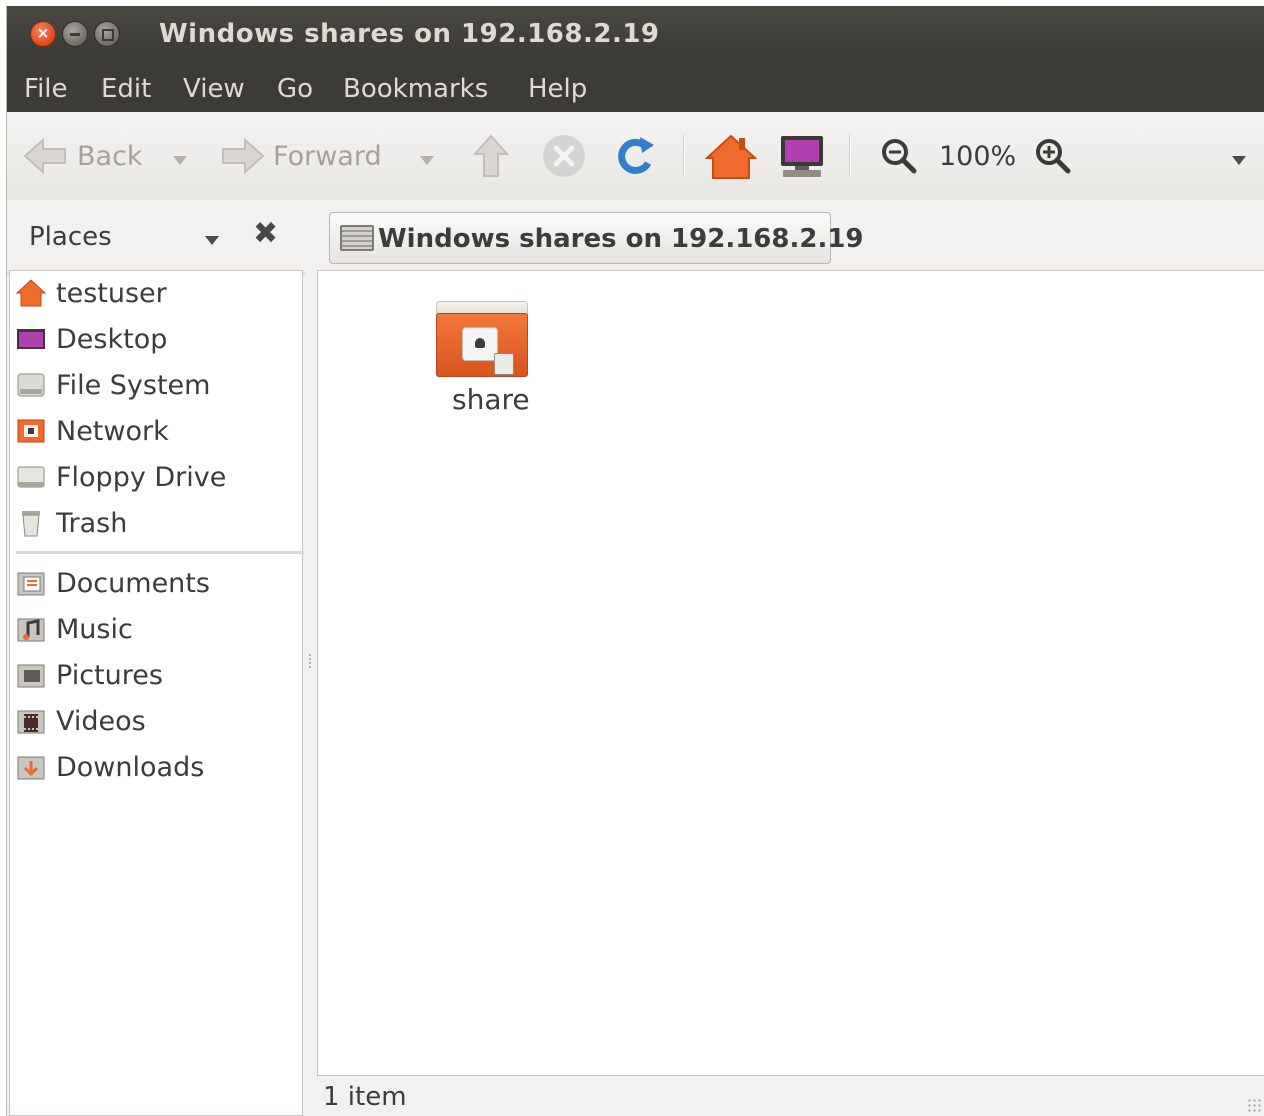 Image resolution: width=1264 pixels, height=1116 pixels. What do you see at coordinates (109, 675) in the screenshot?
I see `sidebar-item-label: Pictures` at bounding box center [109, 675].